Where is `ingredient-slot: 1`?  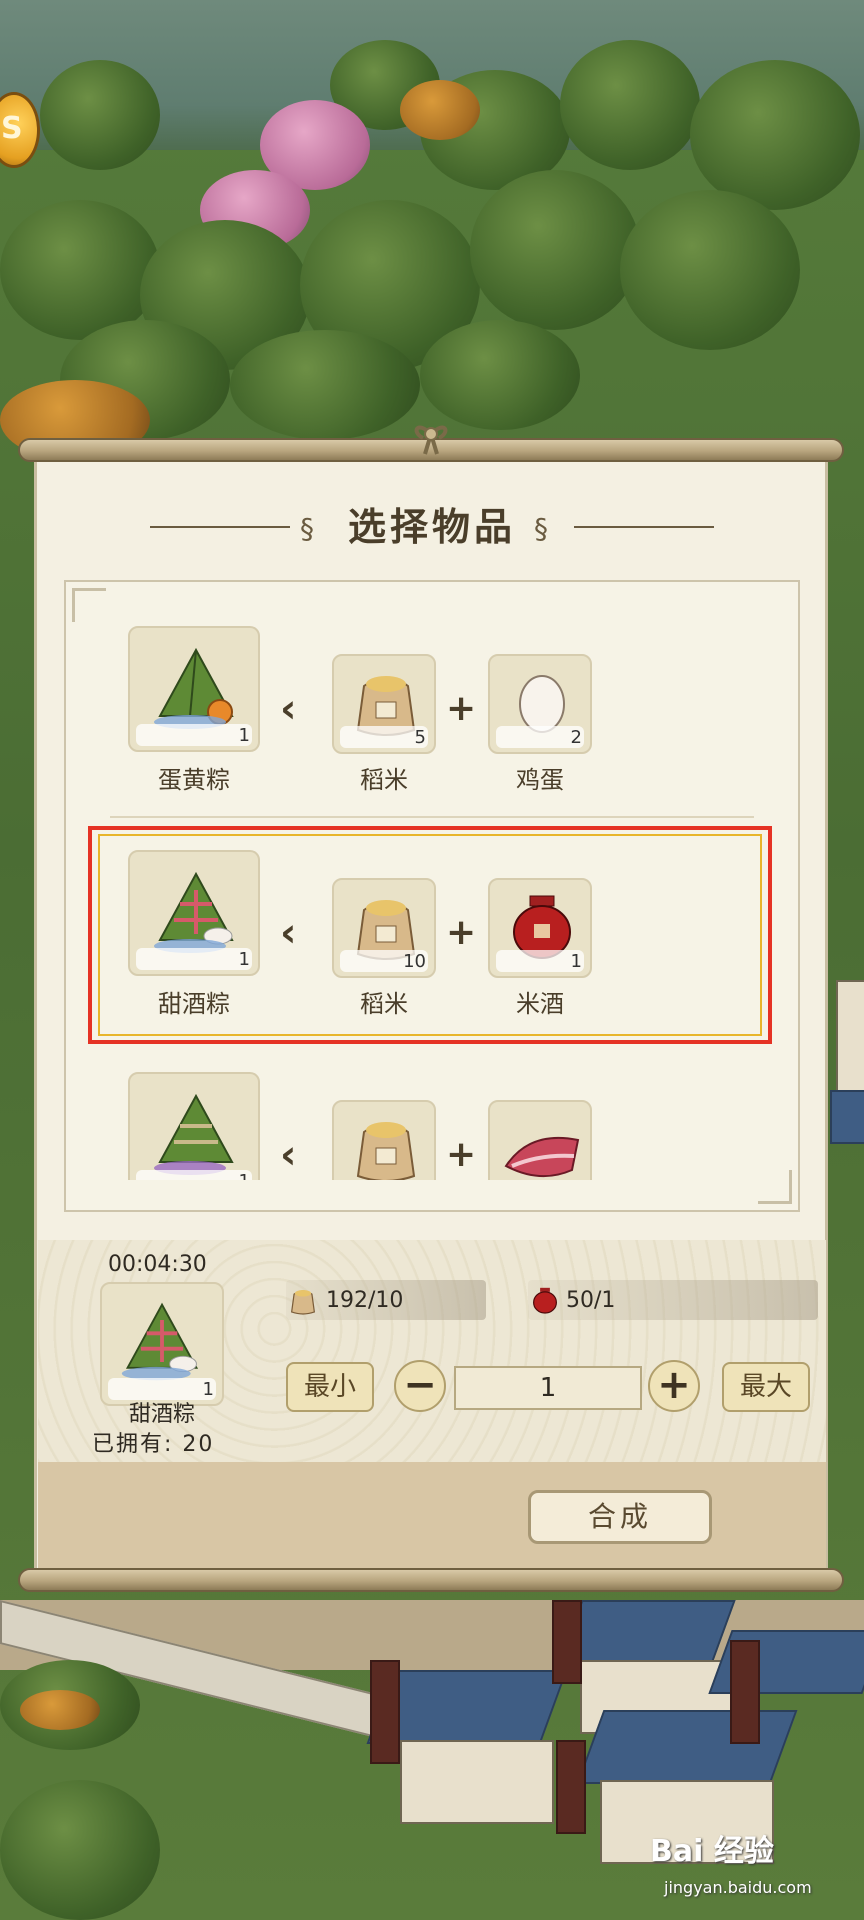 ingredient-slot: 1 is located at coordinates (540, 928).